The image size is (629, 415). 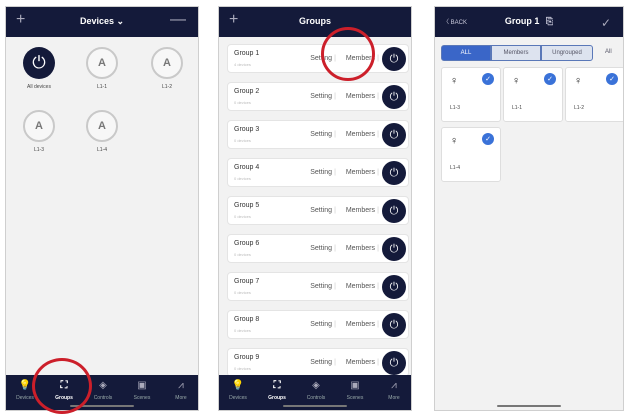 What do you see at coordinates (39, 68) in the screenshot?
I see `device-all: ⏻ All devices` at bounding box center [39, 68].